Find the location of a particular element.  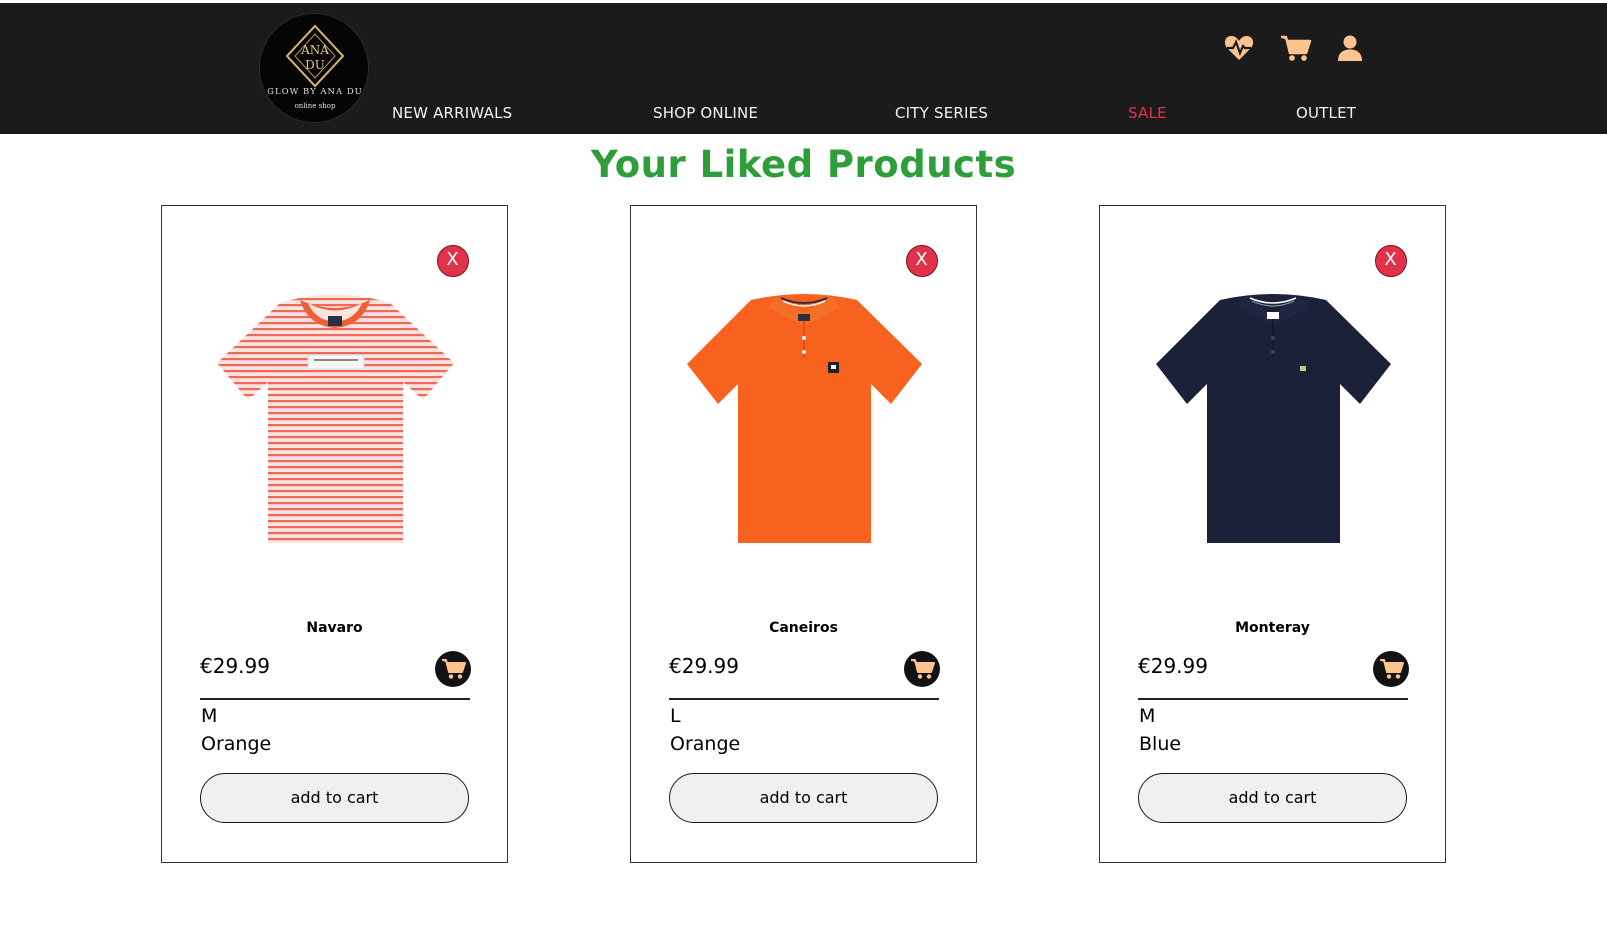

product-name: Caneiros is located at coordinates (803, 628).